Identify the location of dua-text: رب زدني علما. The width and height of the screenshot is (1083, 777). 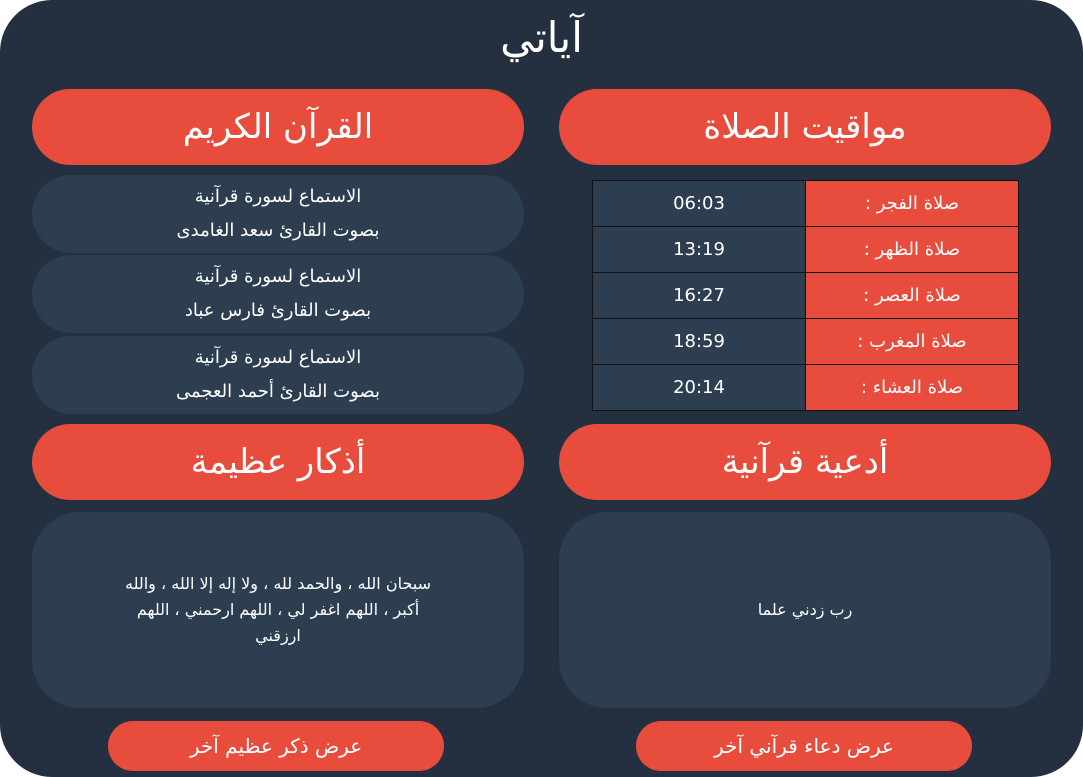
(805, 609).